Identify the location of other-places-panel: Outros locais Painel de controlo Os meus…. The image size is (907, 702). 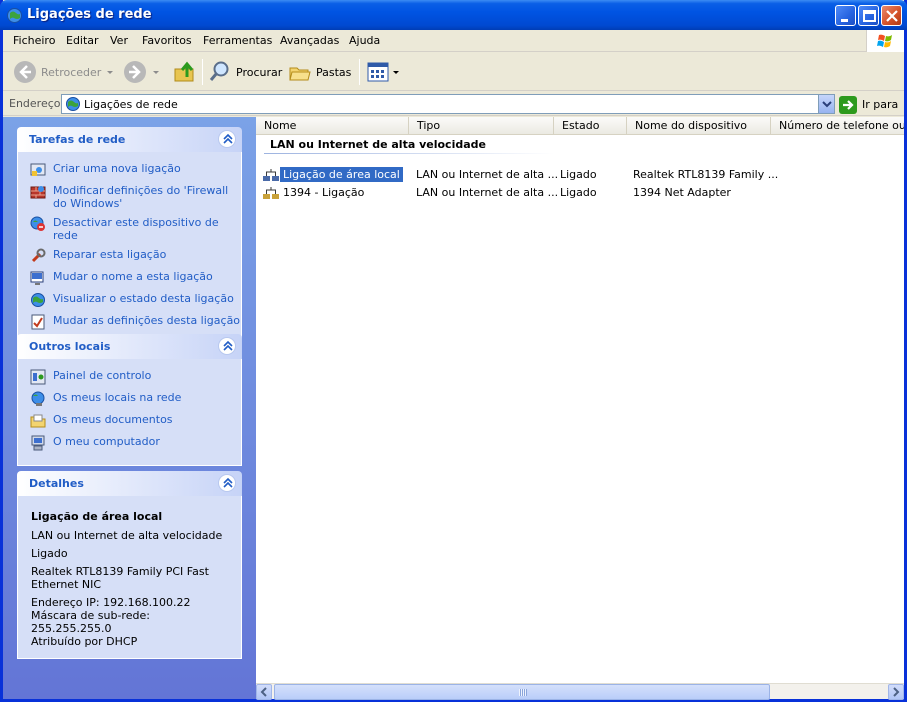
(129, 400).